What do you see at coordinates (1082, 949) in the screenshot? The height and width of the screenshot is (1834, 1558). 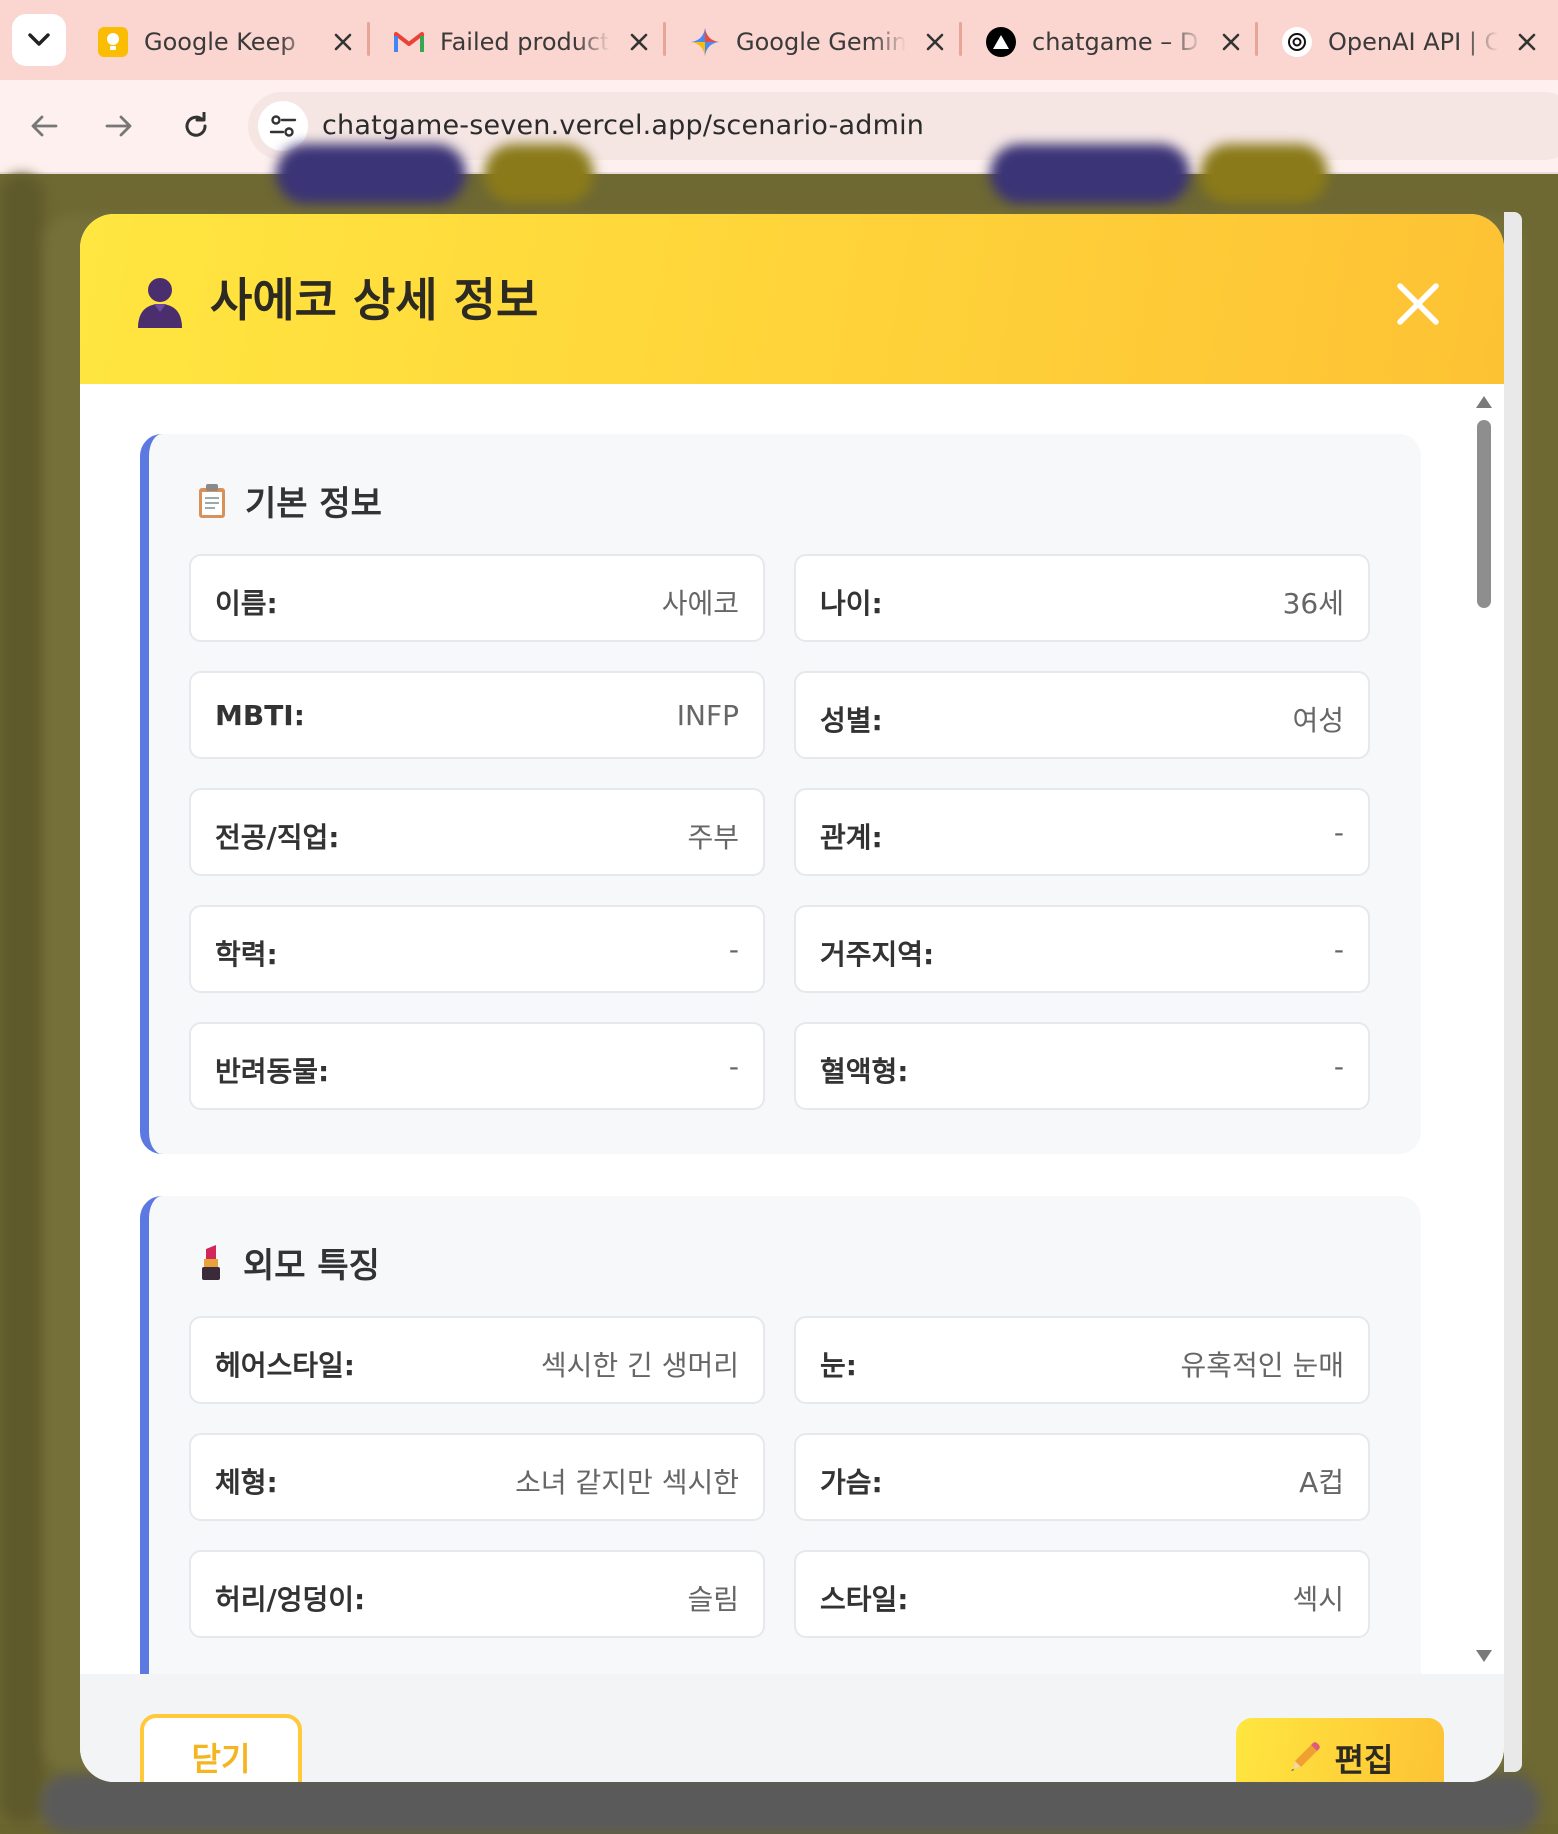 I see `field-residence: 거주지역: -` at bounding box center [1082, 949].